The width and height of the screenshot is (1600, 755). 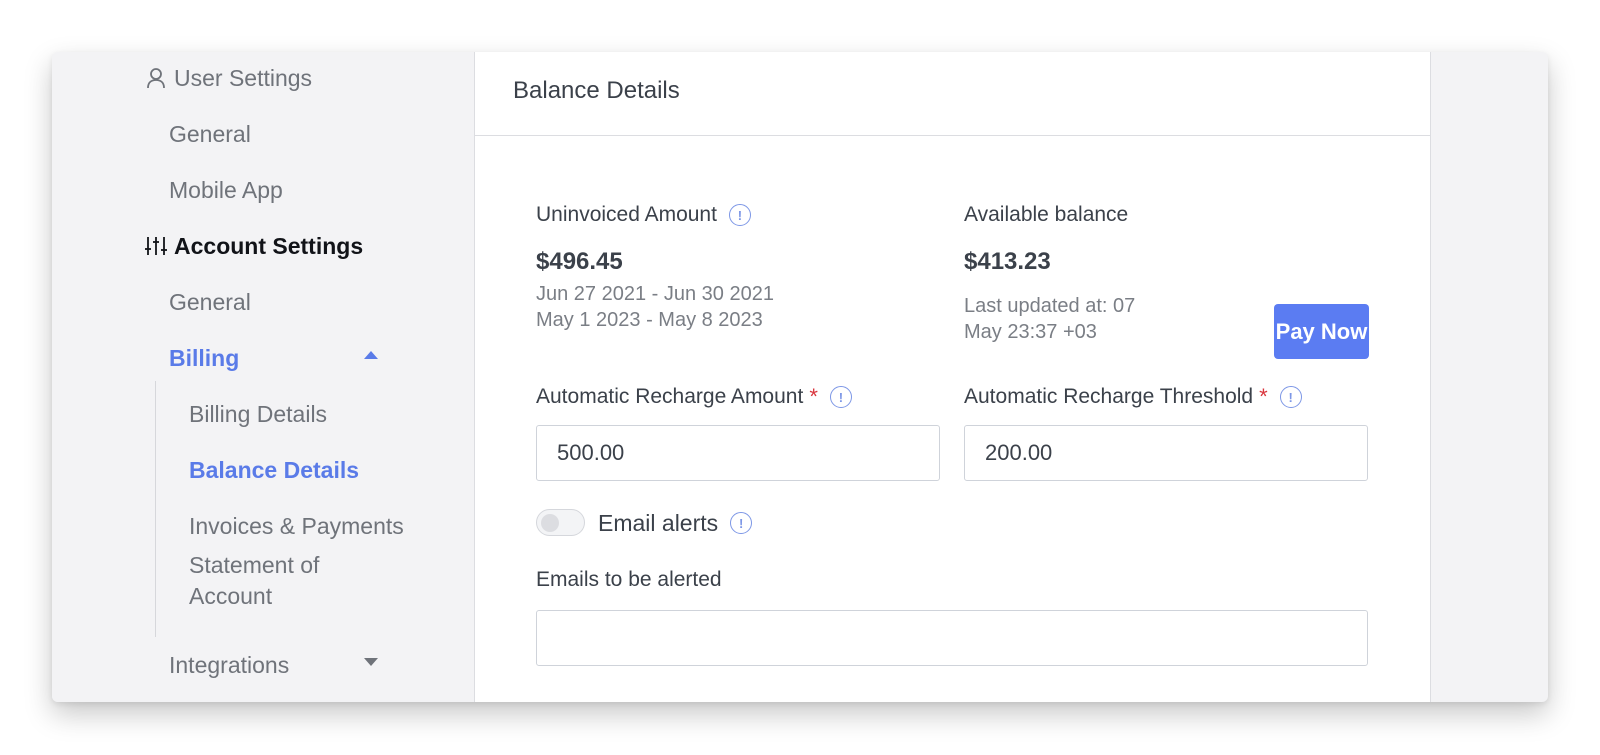 I want to click on sidebar-item-account-general: General, so click(x=210, y=302).